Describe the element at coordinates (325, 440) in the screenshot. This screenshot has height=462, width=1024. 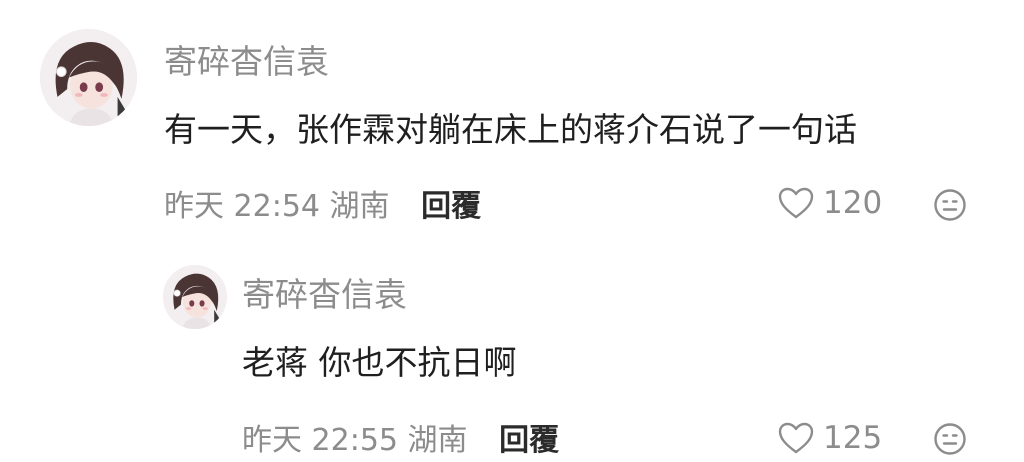
I see `timestamp: 昨天 22:55` at that location.